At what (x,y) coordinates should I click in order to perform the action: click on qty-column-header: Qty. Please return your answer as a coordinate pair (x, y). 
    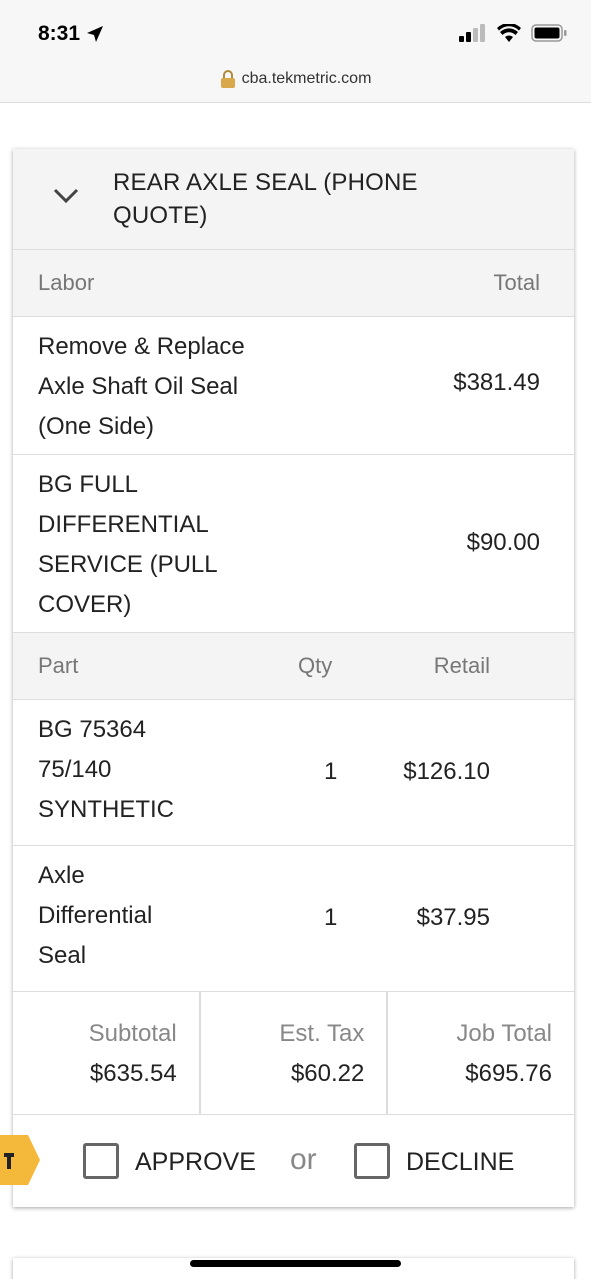
    Looking at the image, I should click on (315, 665).